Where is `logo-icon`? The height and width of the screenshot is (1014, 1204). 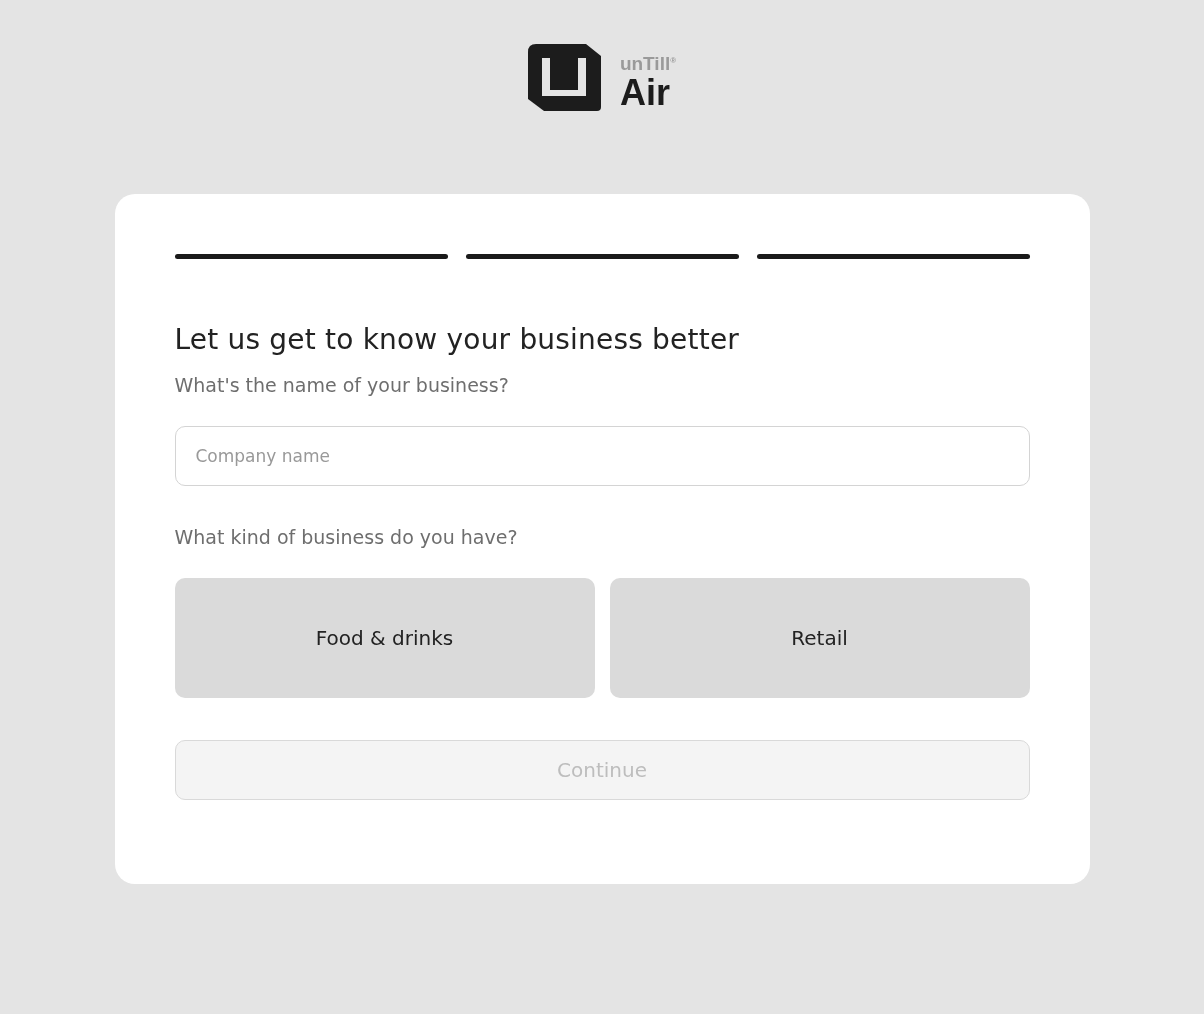 logo-icon is located at coordinates (564, 77).